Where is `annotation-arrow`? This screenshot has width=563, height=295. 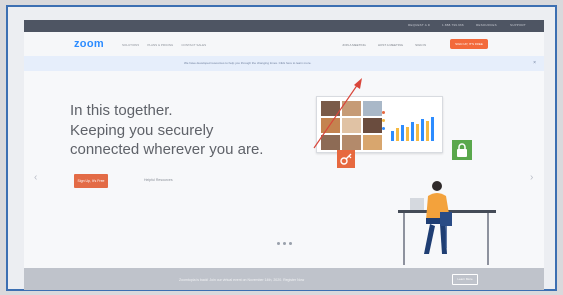
annotation-arrow is located at coordinates (337, 113).